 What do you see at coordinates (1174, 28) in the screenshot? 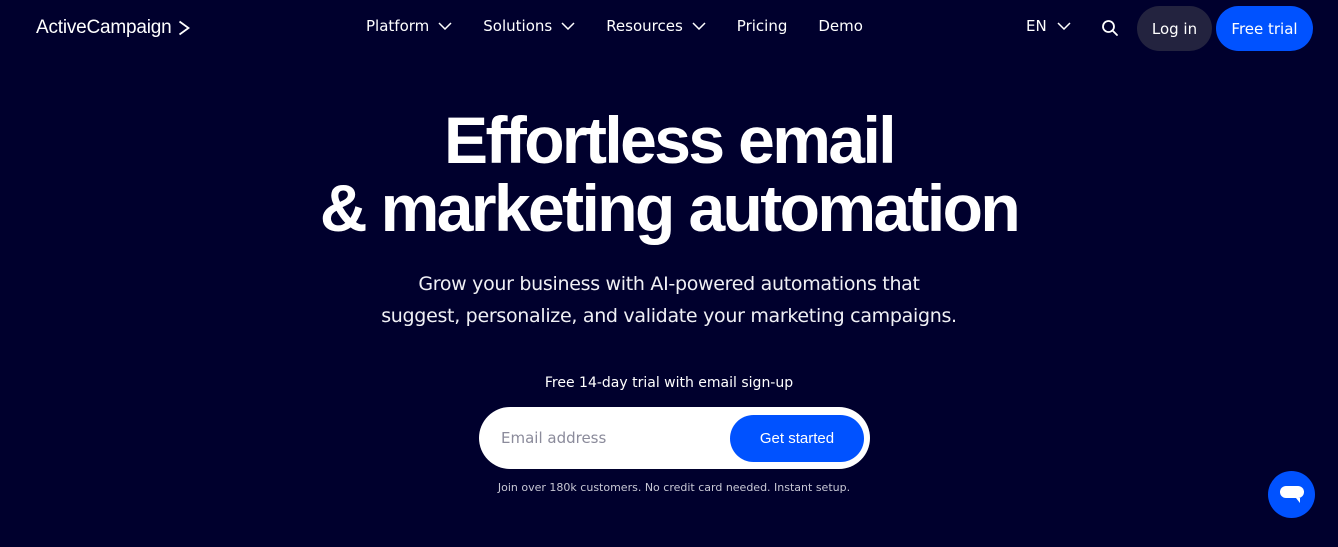
I see `login-button: Log in` at bounding box center [1174, 28].